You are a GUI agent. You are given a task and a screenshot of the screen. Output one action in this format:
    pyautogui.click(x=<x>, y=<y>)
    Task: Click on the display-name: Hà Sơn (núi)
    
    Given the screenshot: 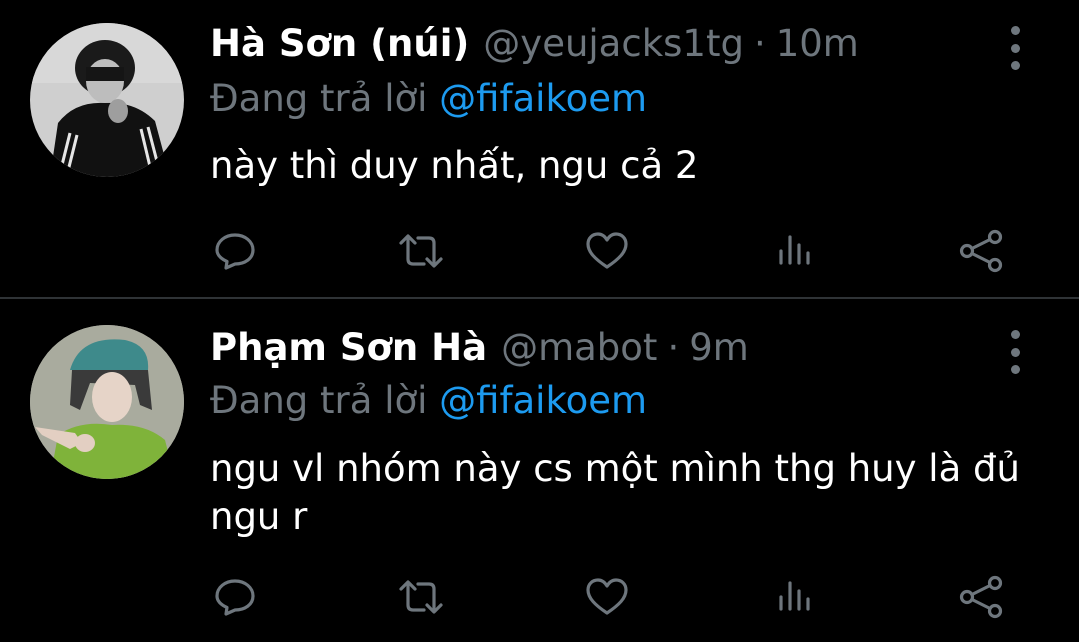 What is the action you would take?
    pyautogui.click(x=339, y=43)
    